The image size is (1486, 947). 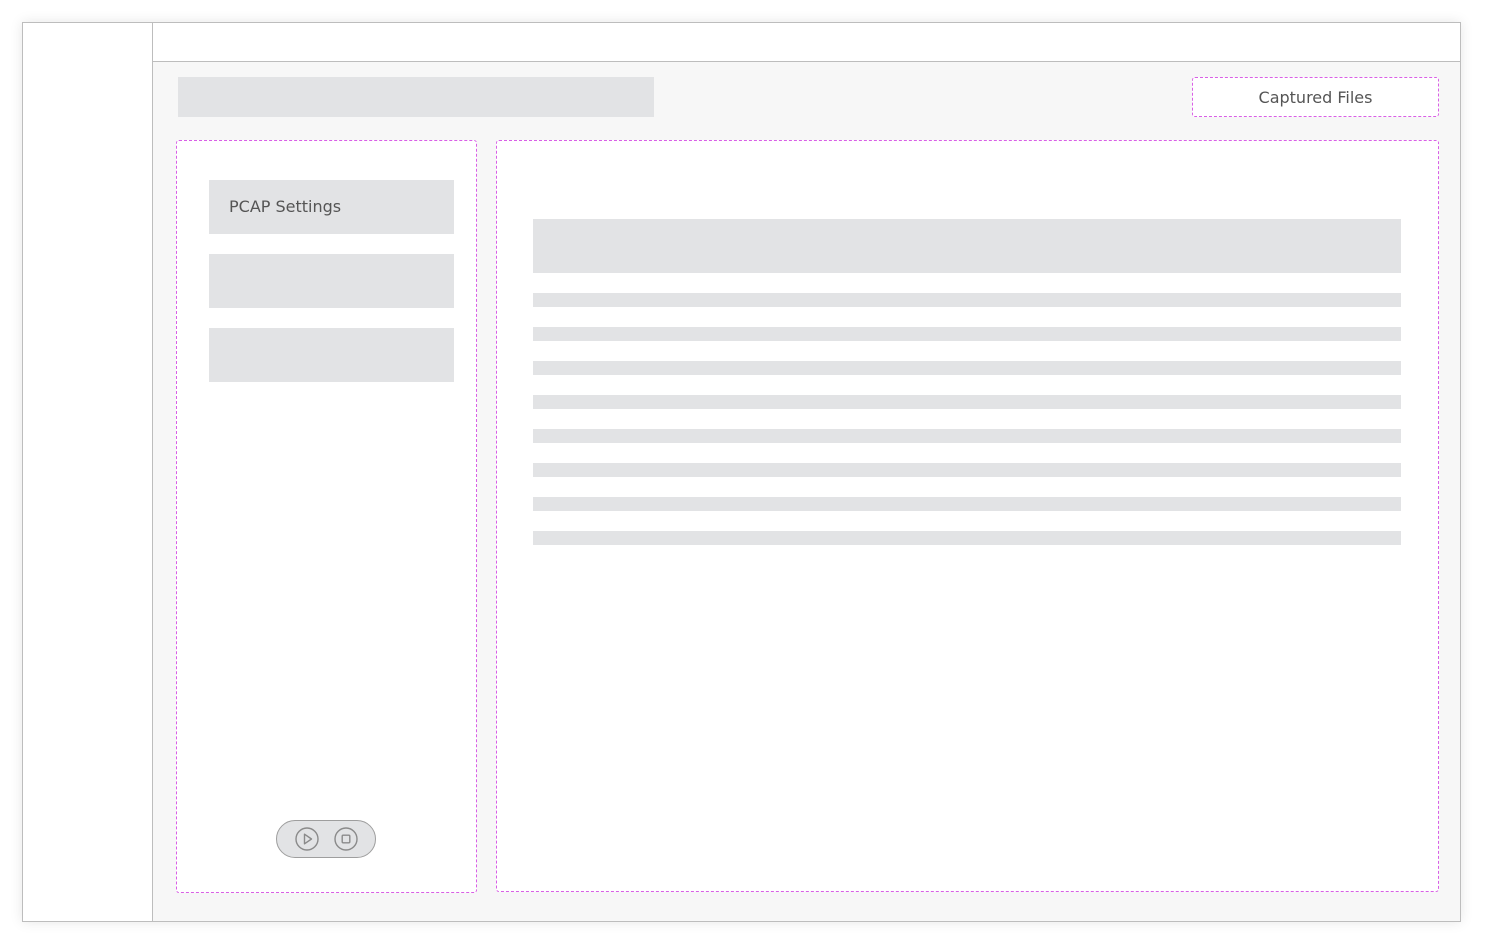 I want to click on menu-item-label: PCAP Settings, so click(x=285, y=206).